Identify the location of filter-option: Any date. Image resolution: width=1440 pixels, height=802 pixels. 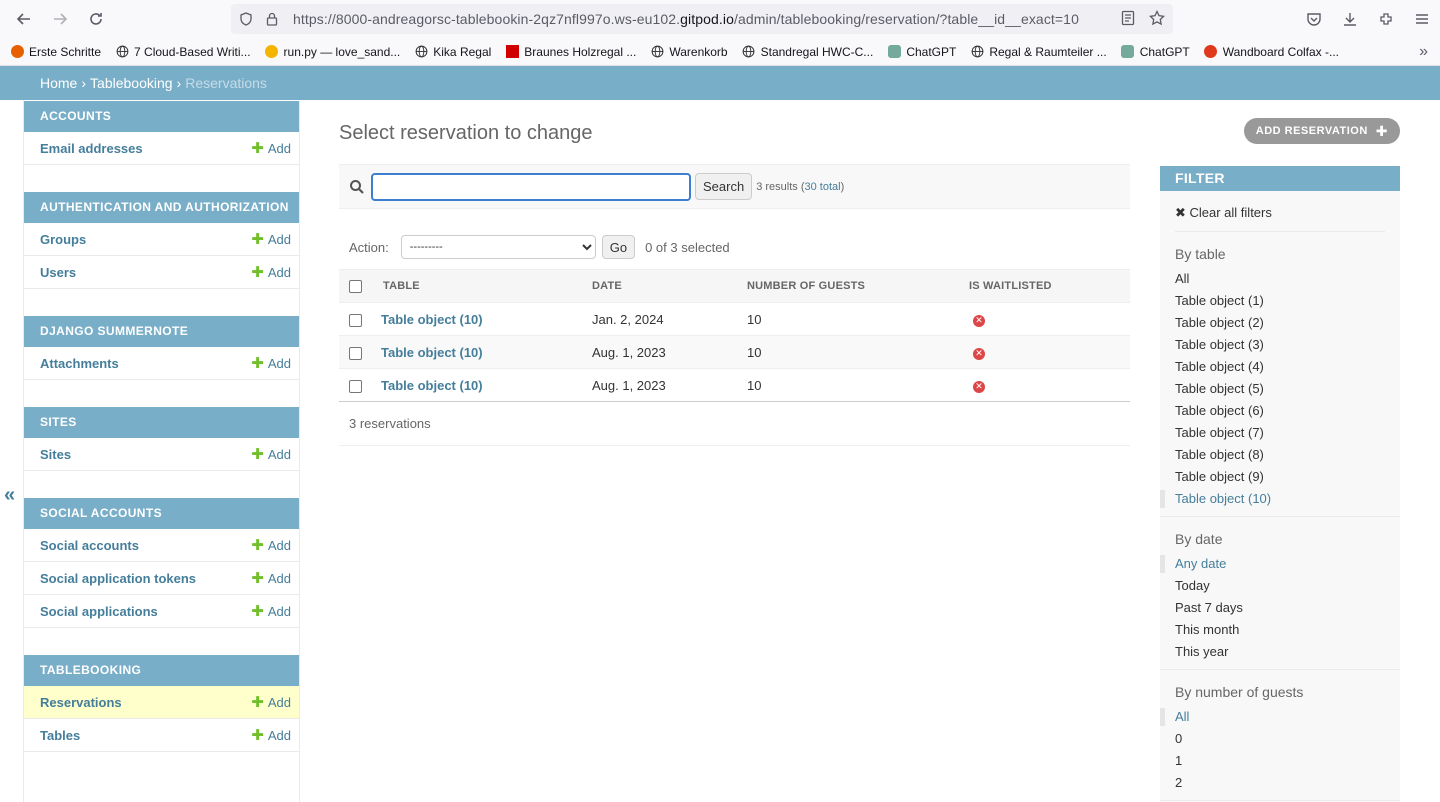
(1280, 564).